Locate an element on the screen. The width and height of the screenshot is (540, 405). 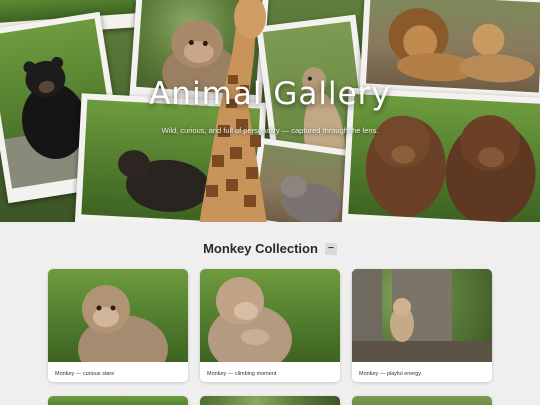
collection-header: Monkey Collection − is located at coordinates (270, 248).